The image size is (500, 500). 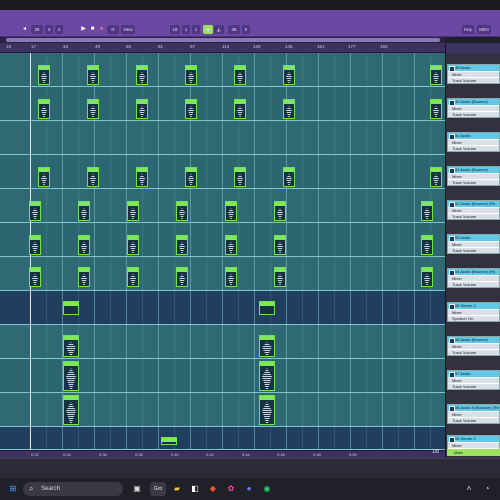 I want to click on track-name: 55 Serum 2, so click(x=473, y=306).